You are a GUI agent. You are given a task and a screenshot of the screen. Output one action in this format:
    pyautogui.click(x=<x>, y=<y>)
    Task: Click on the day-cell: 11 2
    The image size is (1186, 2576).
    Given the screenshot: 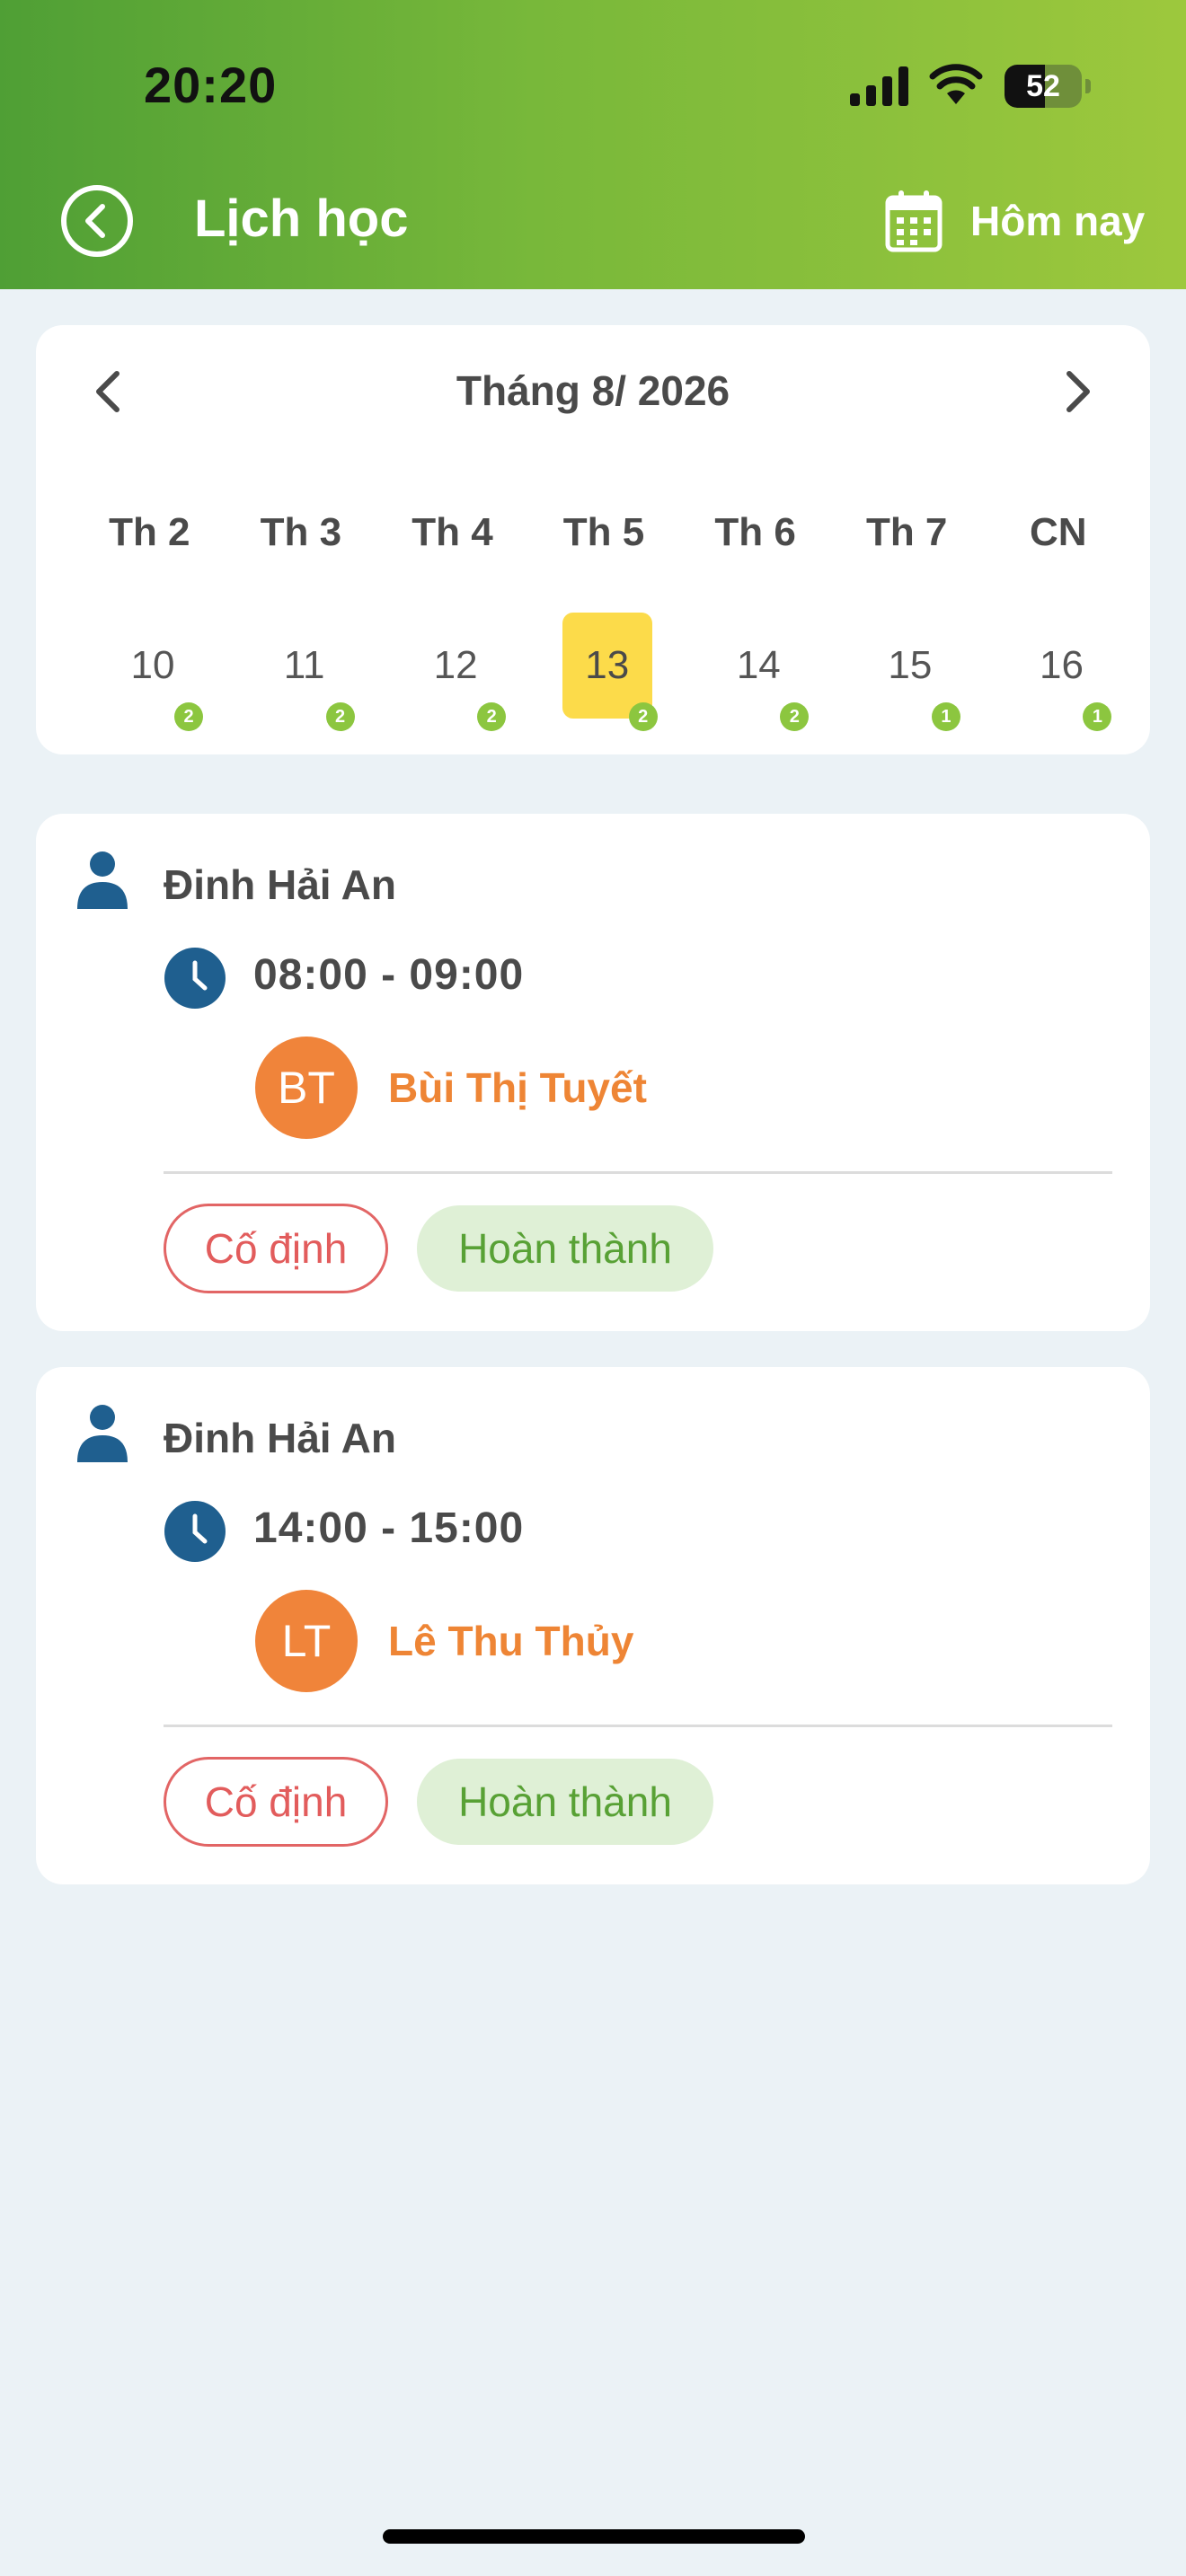 What is the action you would take?
    pyautogui.click(x=301, y=672)
    